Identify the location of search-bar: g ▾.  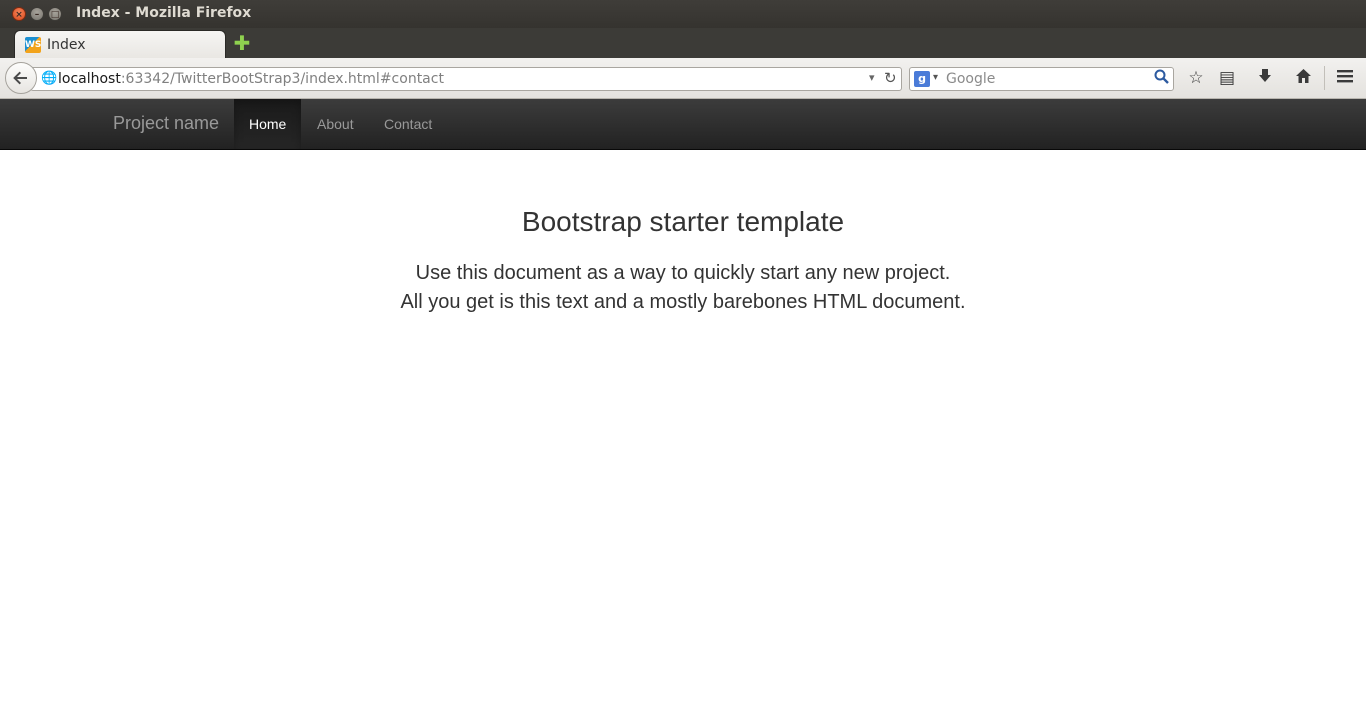
(1041, 79).